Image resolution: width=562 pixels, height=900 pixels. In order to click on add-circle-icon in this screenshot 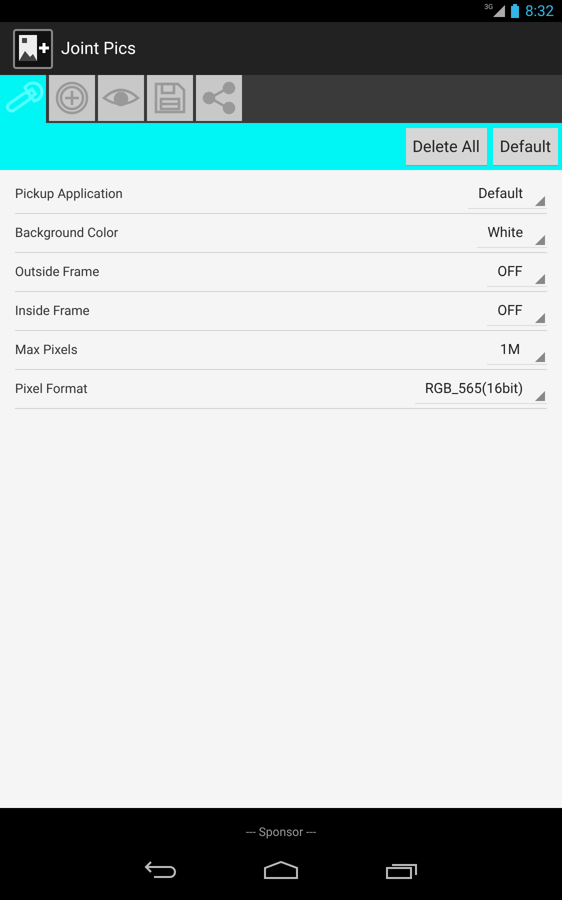, I will do `click(72, 98)`.